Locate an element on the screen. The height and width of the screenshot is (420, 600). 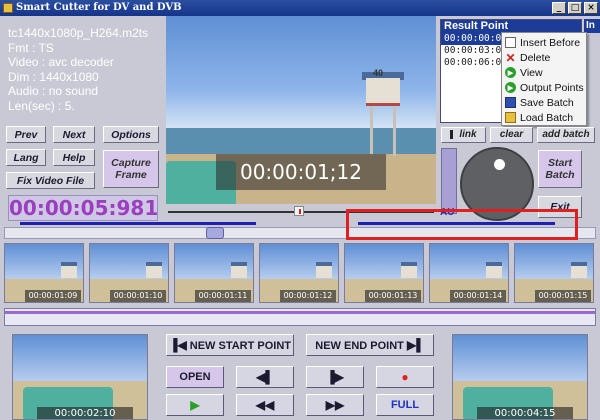
new-start-point-label: NEW START POINT is located at coordinates (240, 346).